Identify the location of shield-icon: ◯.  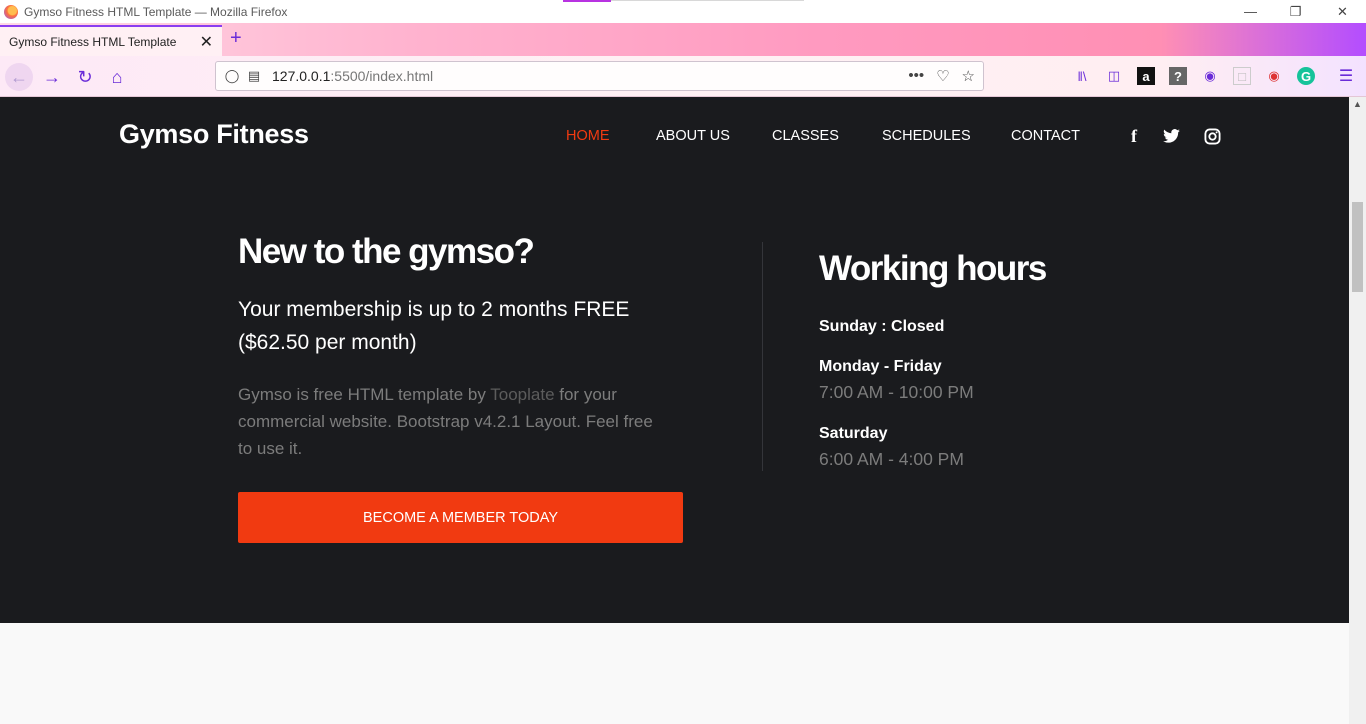
(232, 76).